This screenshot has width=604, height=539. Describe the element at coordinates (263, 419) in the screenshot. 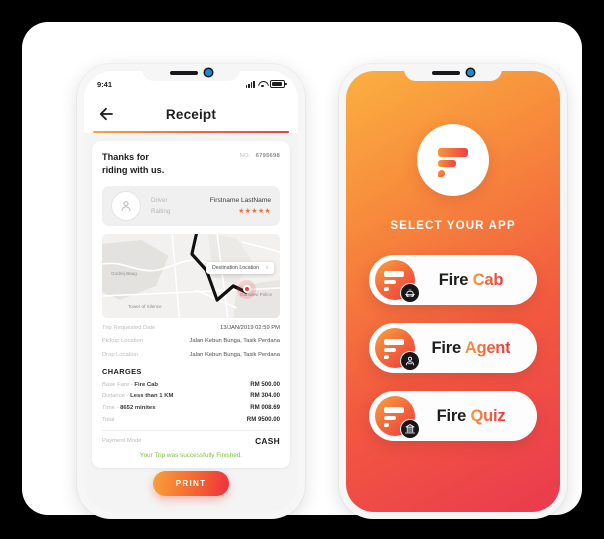

I see `charge-value: RM 9500.00` at that location.